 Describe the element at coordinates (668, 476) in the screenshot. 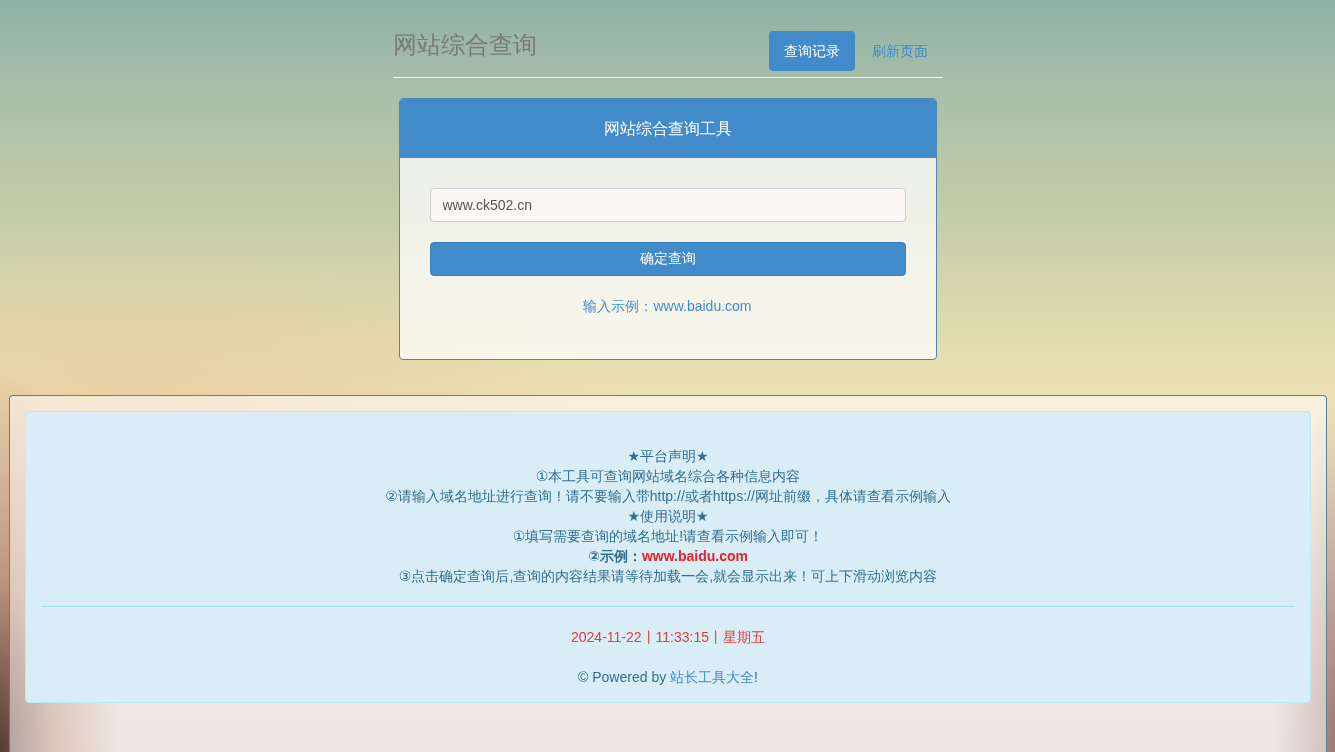

I see `notice-line: ①本工具可查询网站域名综合各种信息内容` at that location.